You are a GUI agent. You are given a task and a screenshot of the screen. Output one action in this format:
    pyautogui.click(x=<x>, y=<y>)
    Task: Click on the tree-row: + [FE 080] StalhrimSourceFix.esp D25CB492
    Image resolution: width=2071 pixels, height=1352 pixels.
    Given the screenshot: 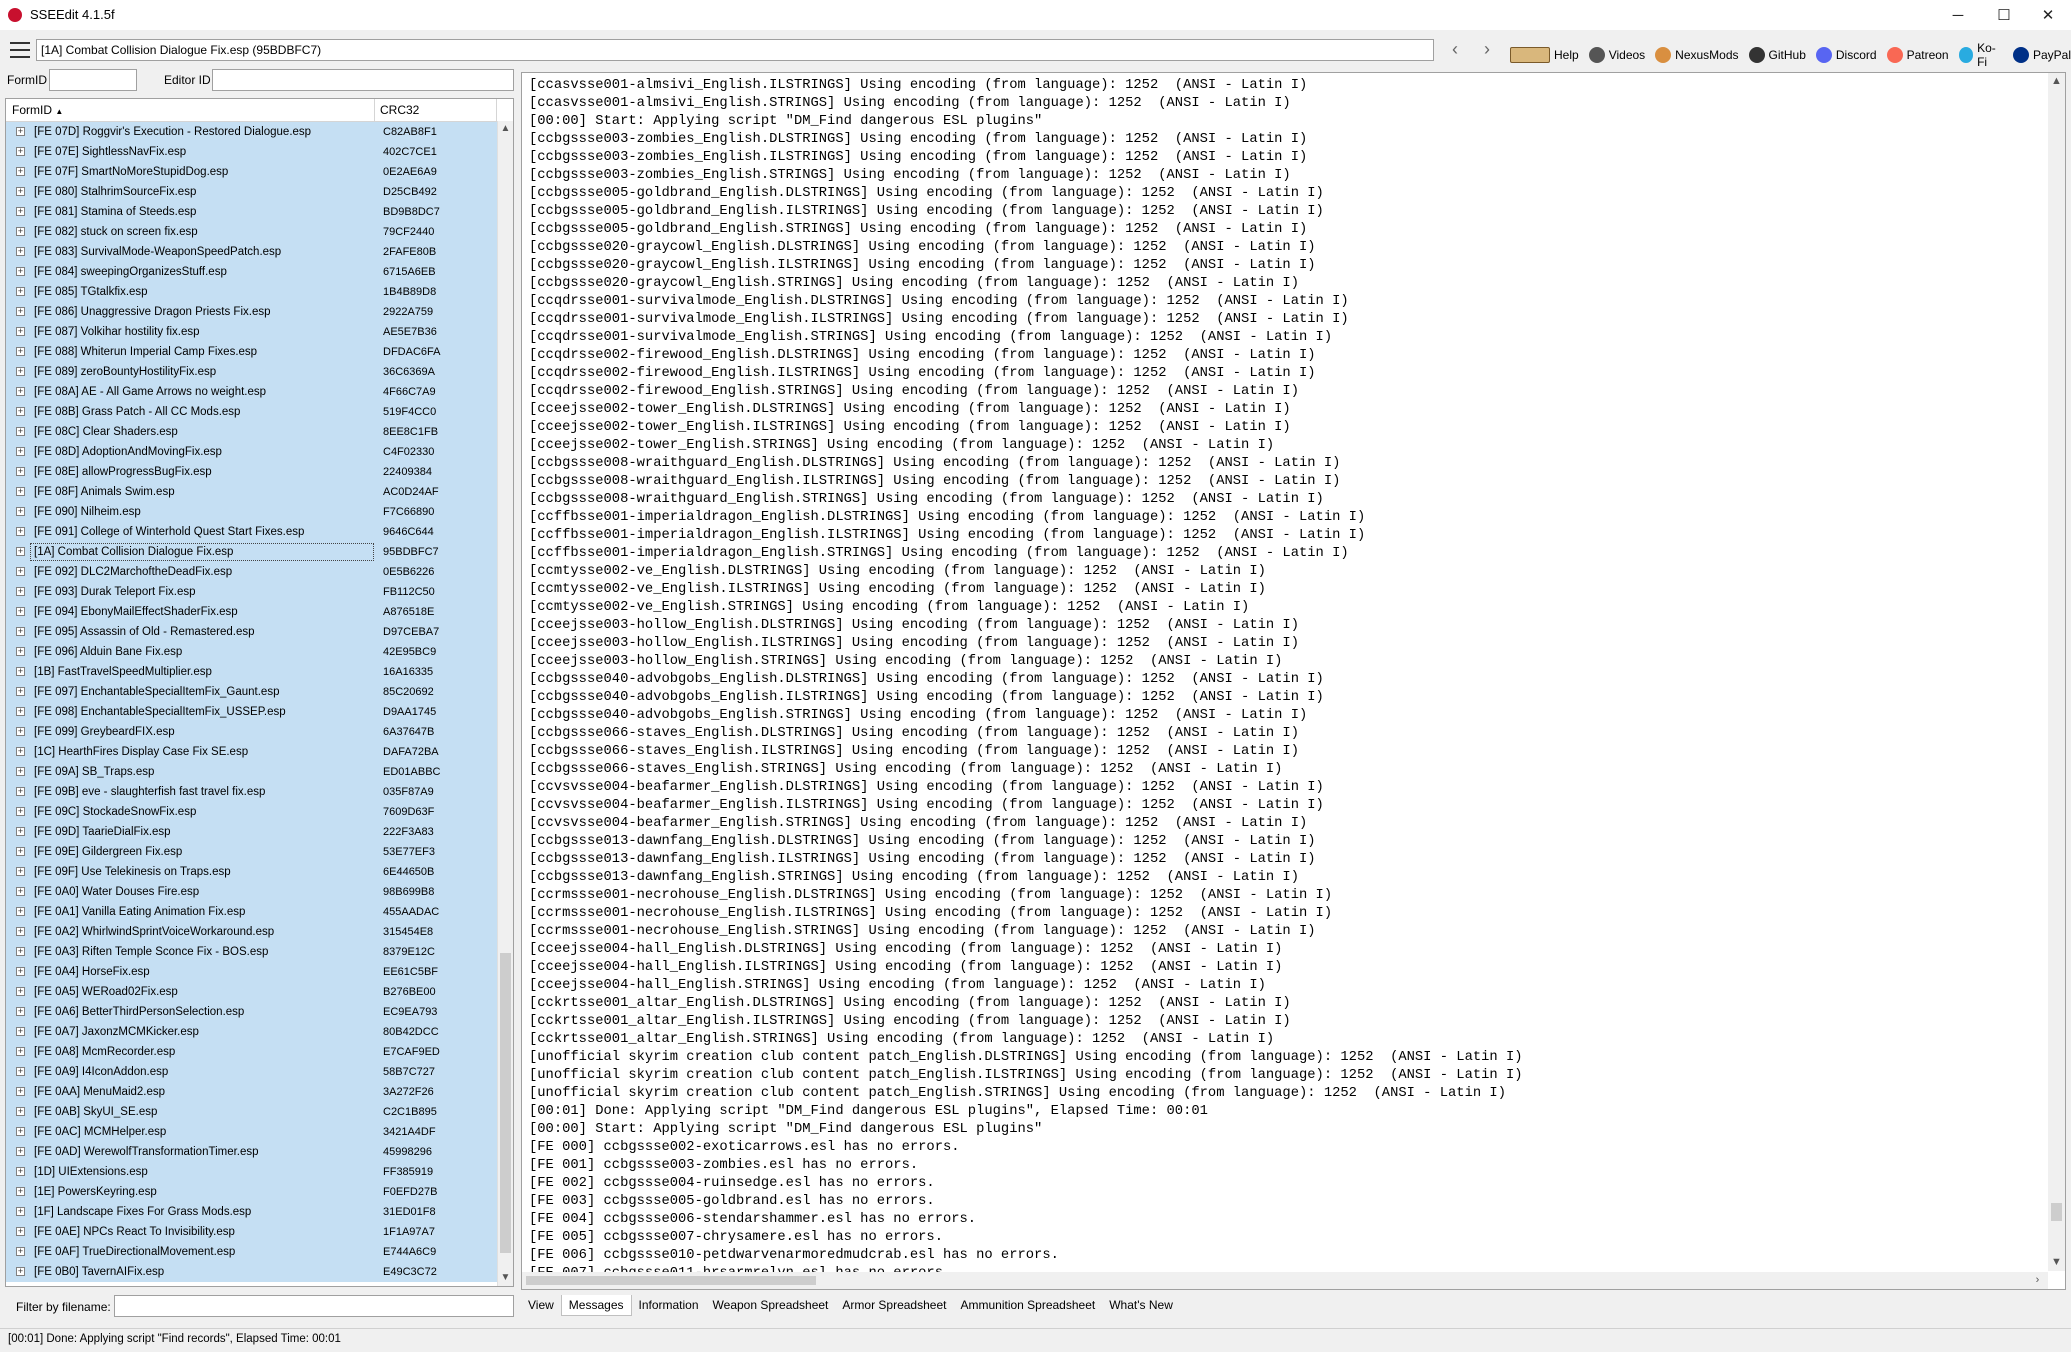 What is the action you would take?
    pyautogui.click(x=252, y=192)
    